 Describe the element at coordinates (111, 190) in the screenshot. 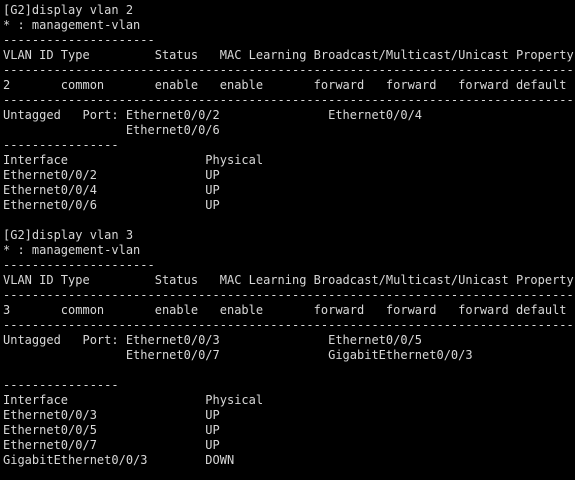

I see `interface-row: Ethernet0/0/4 UP` at that location.